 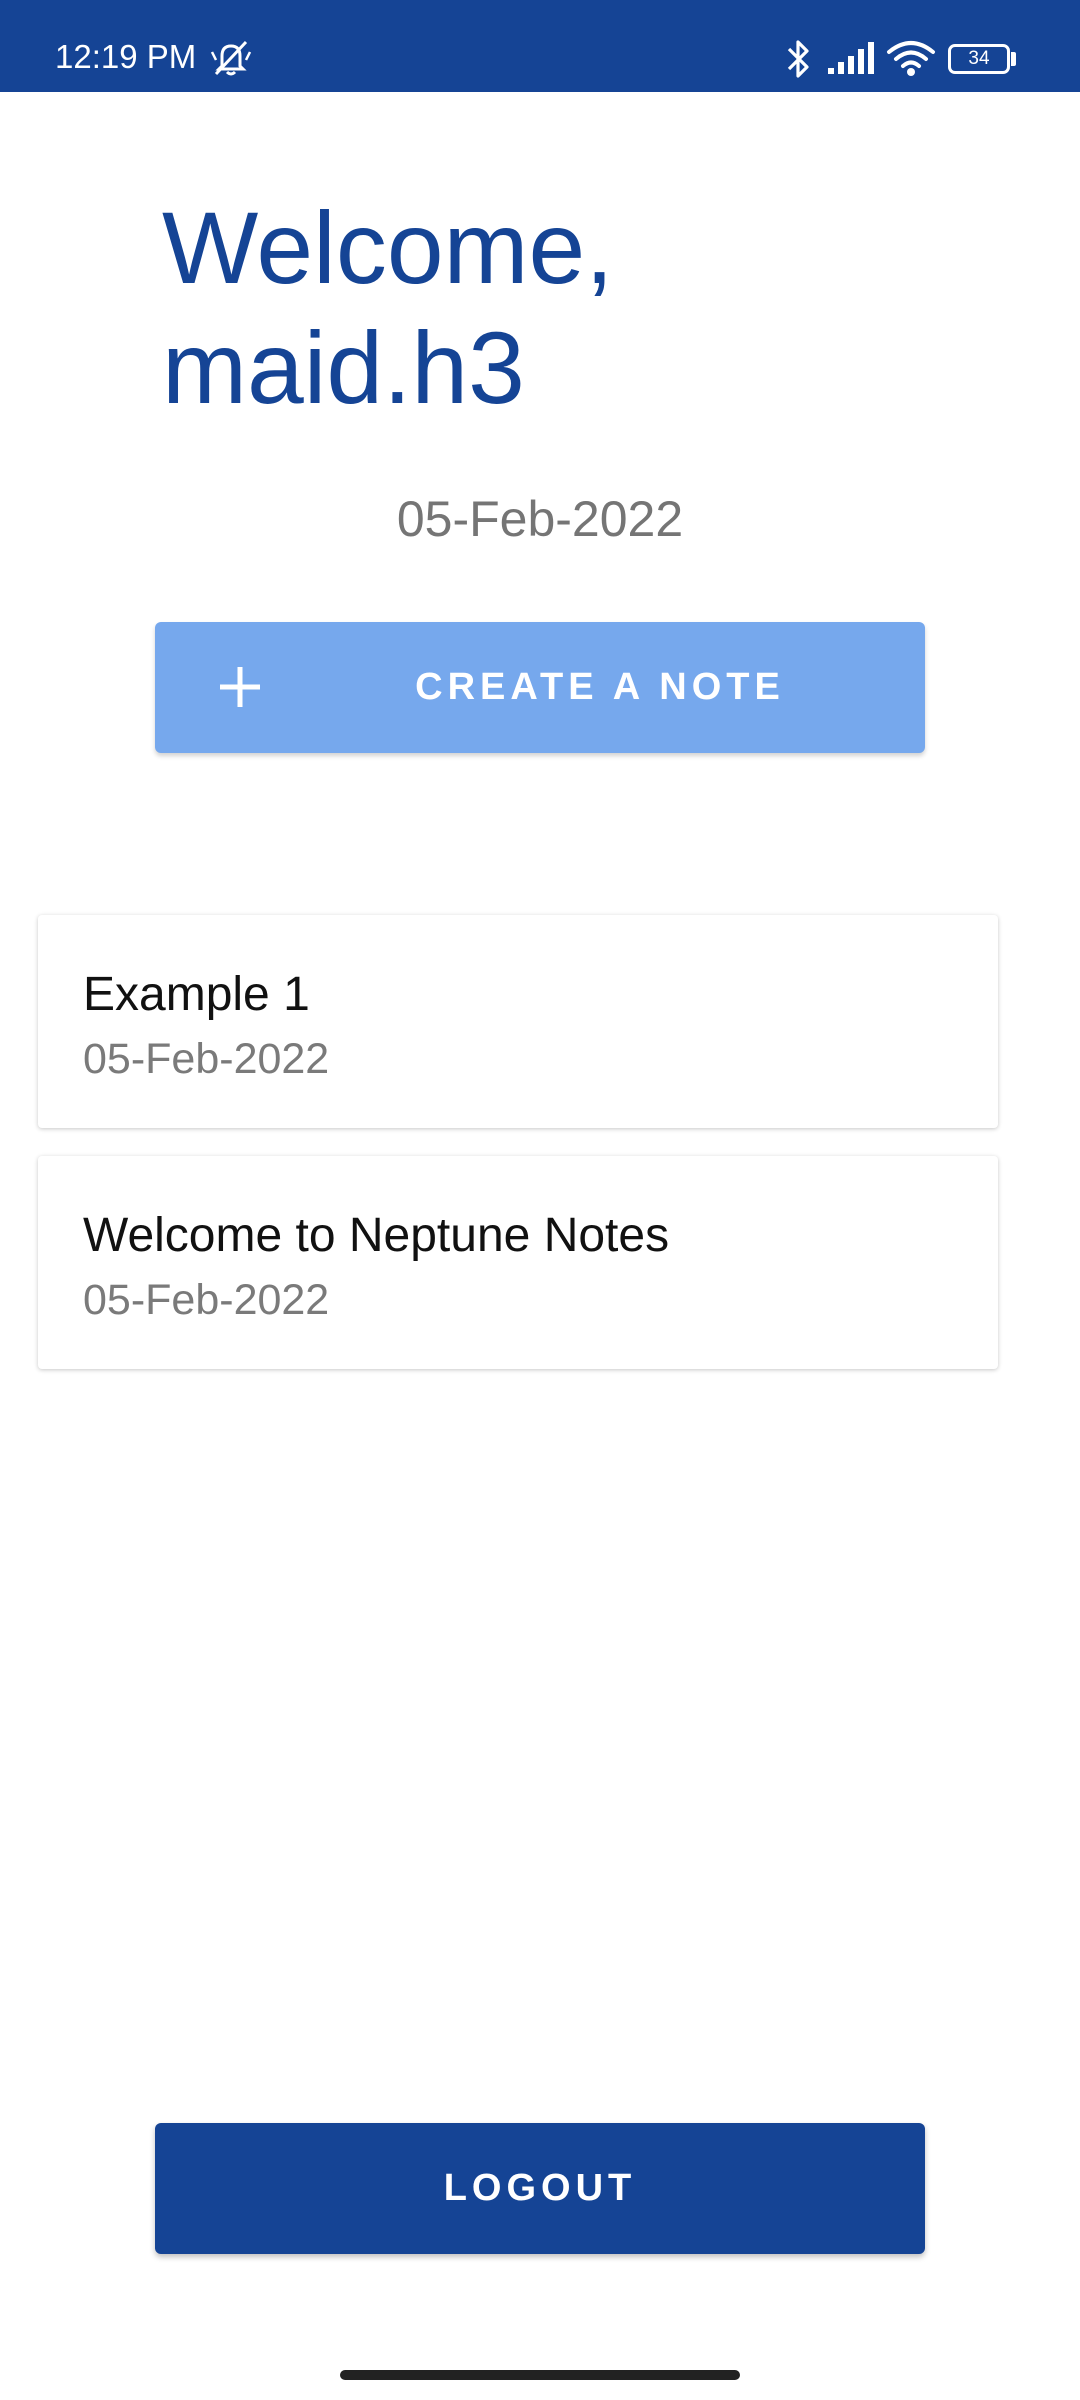 I want to click on battery-level: 34, so click(x=979, y=58).